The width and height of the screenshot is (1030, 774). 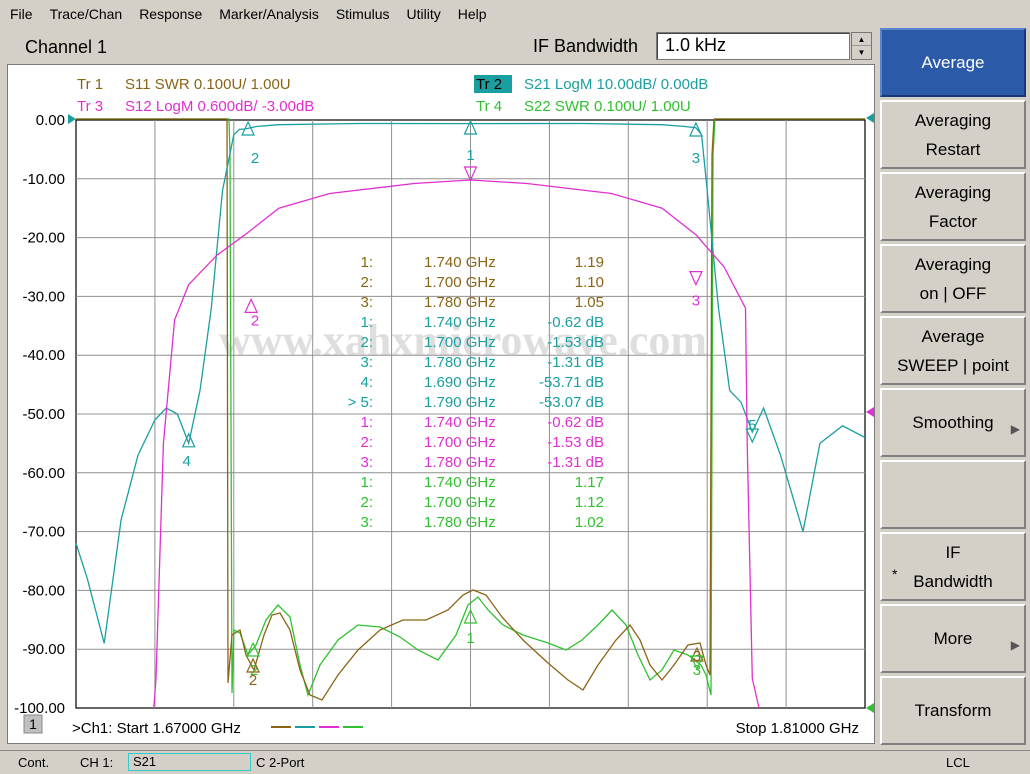 I want to click on y-tick-label: -80.00, so click(x=43, y=590).